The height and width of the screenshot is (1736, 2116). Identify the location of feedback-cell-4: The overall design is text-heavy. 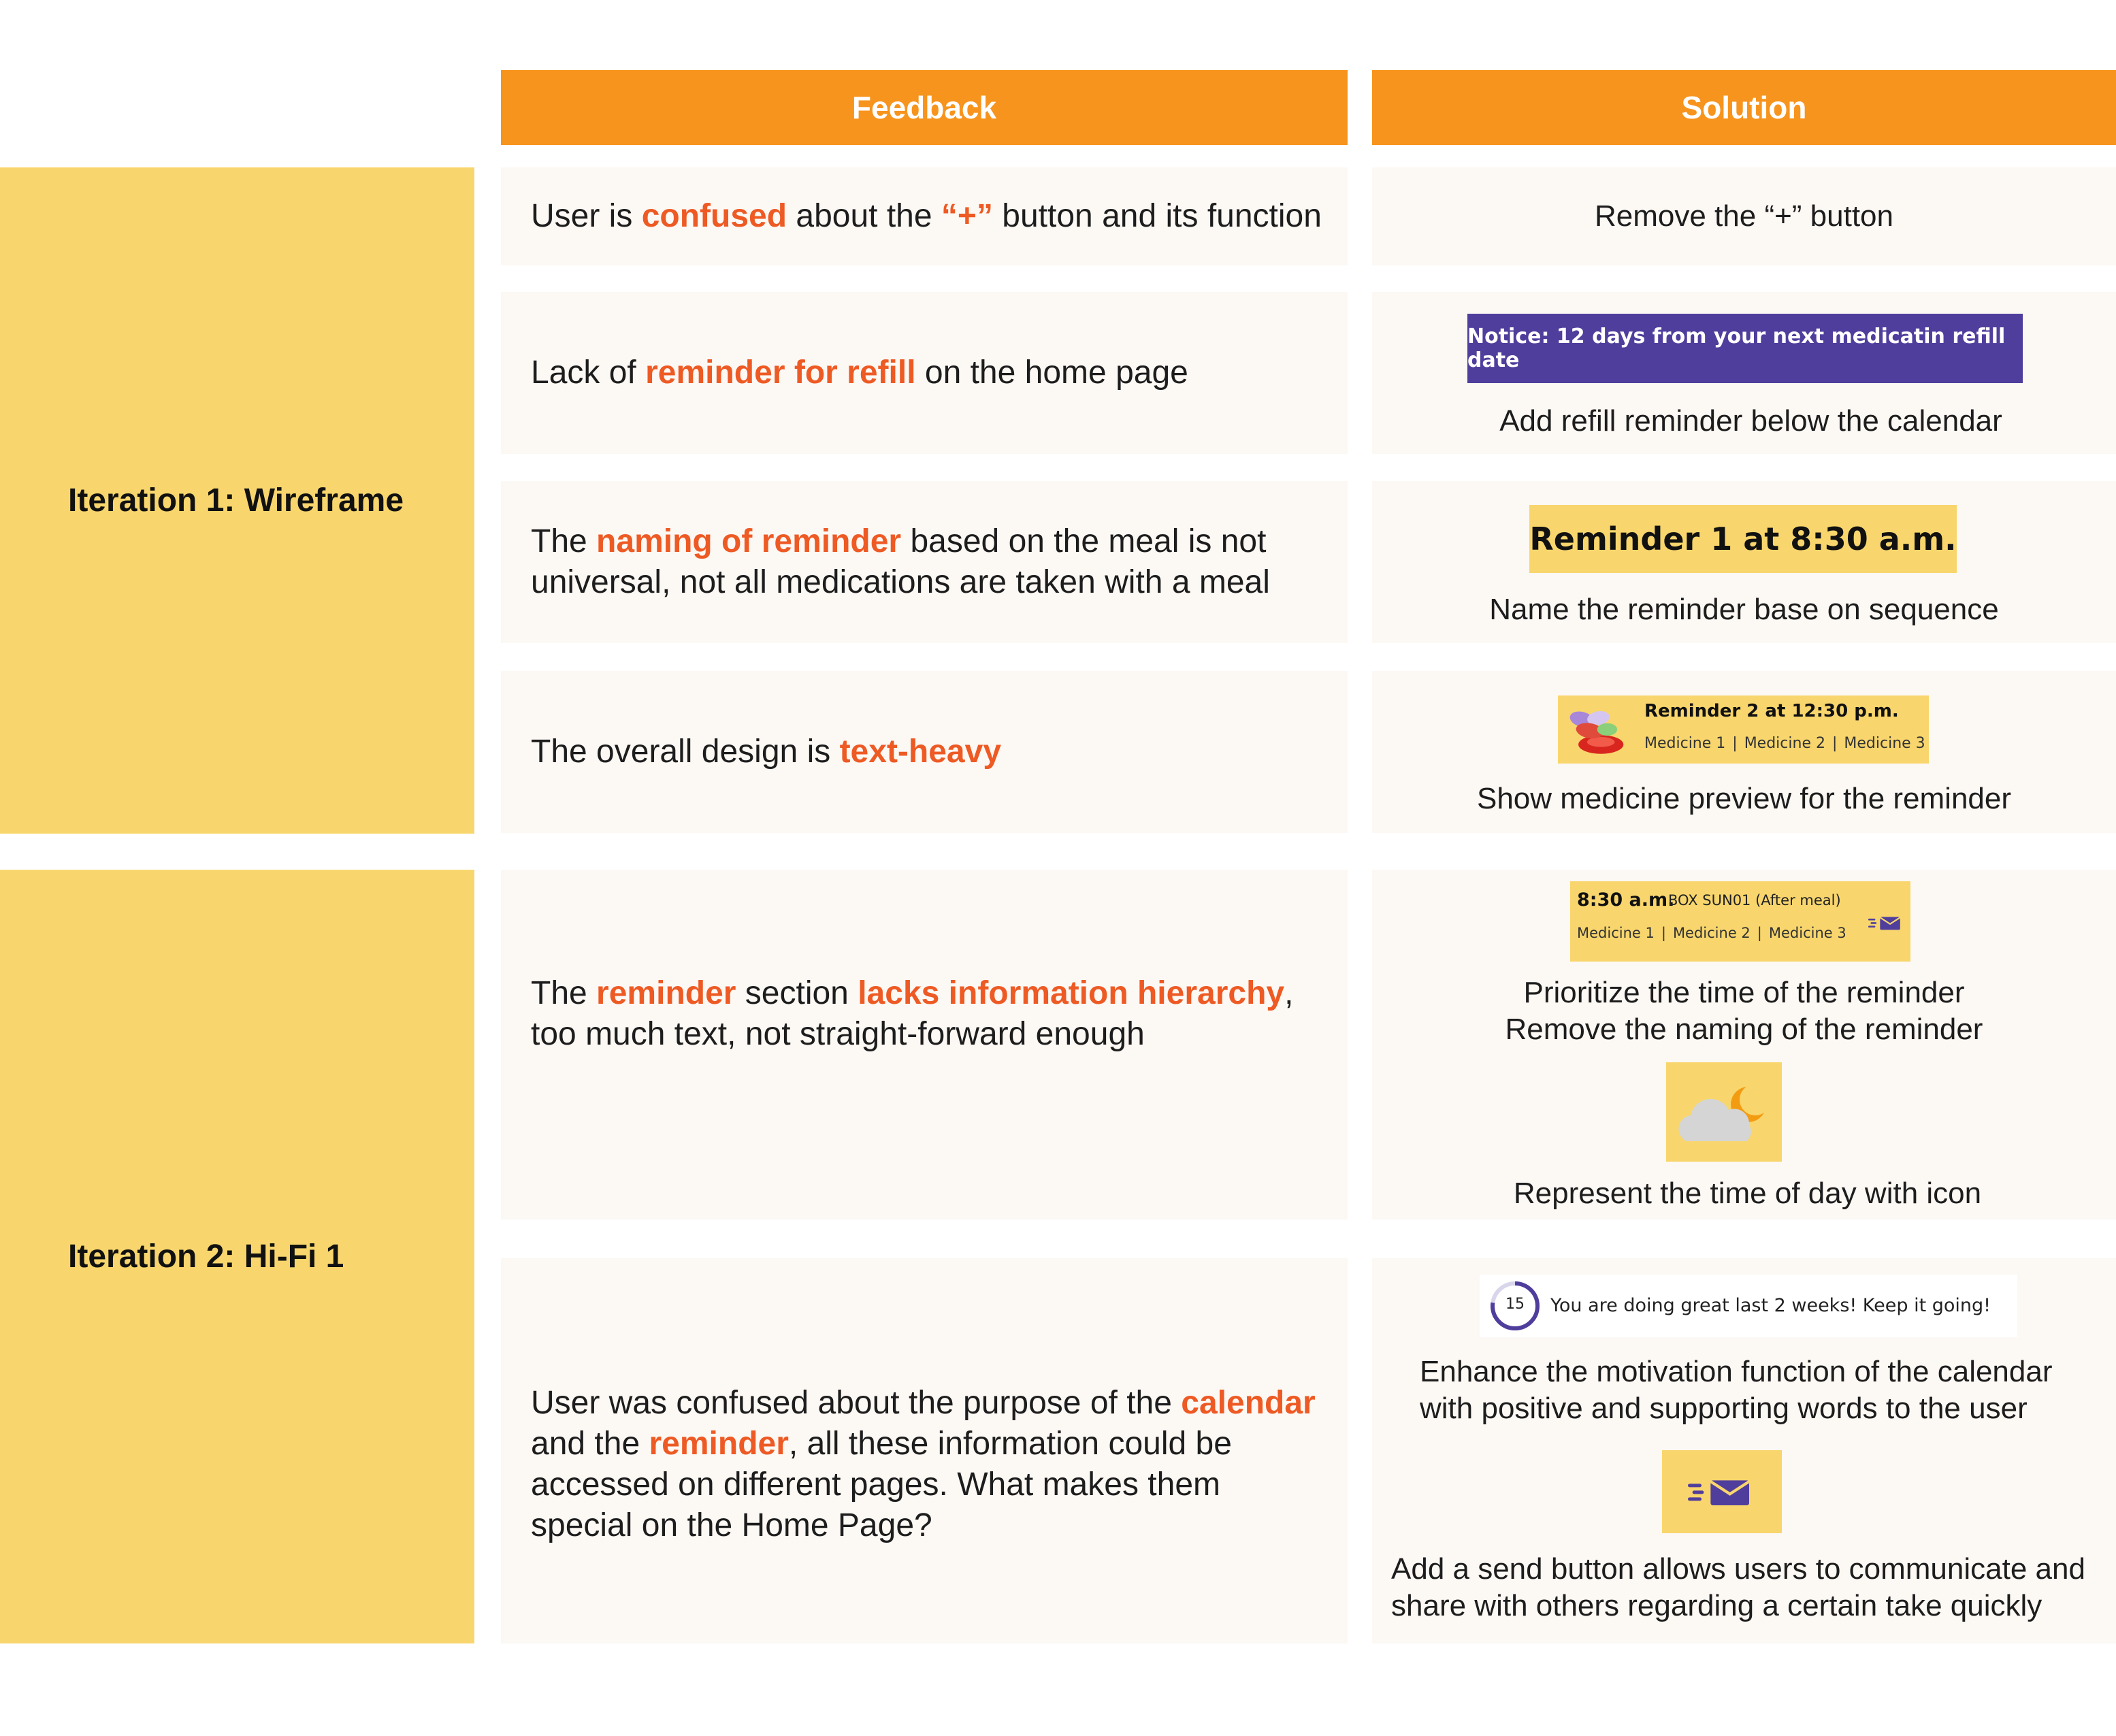
(924, 752).